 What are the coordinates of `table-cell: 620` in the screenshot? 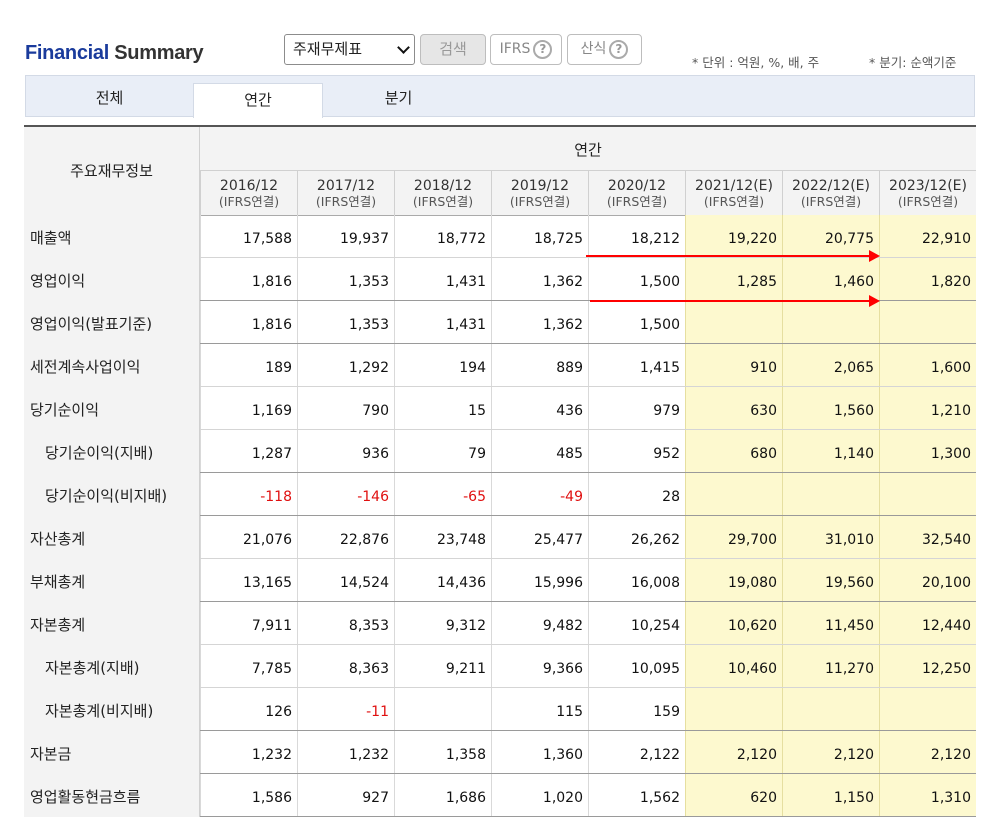 It's located at (733, 795).